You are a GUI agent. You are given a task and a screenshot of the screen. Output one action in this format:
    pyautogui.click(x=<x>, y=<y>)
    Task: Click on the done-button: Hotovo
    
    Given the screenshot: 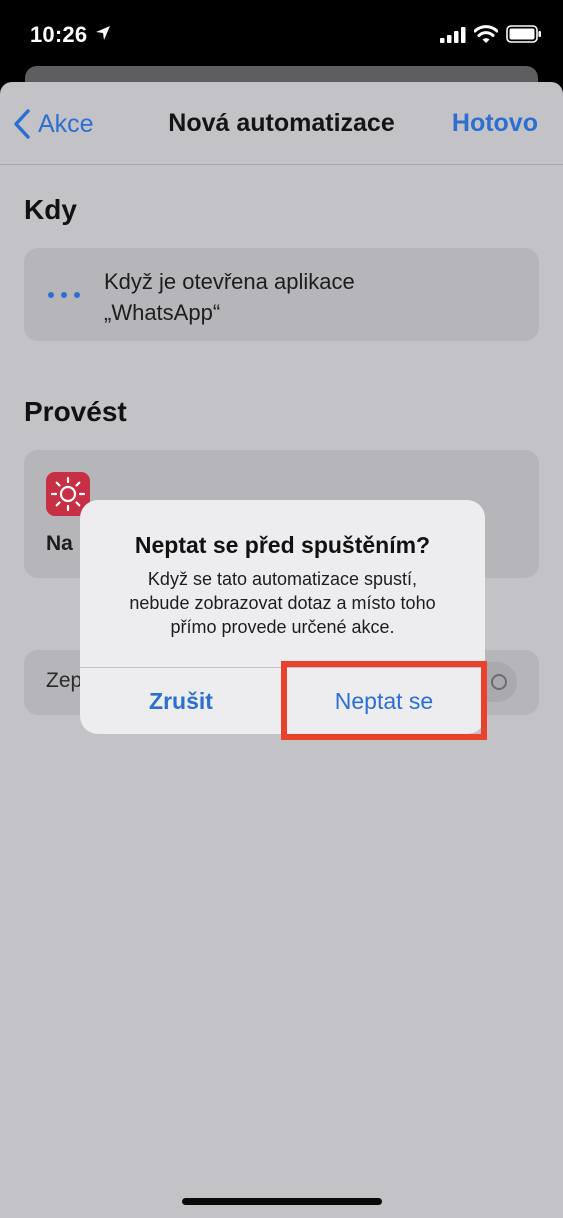 What is the action you would take?
    pyautogui.click(x=495, y=123)
    